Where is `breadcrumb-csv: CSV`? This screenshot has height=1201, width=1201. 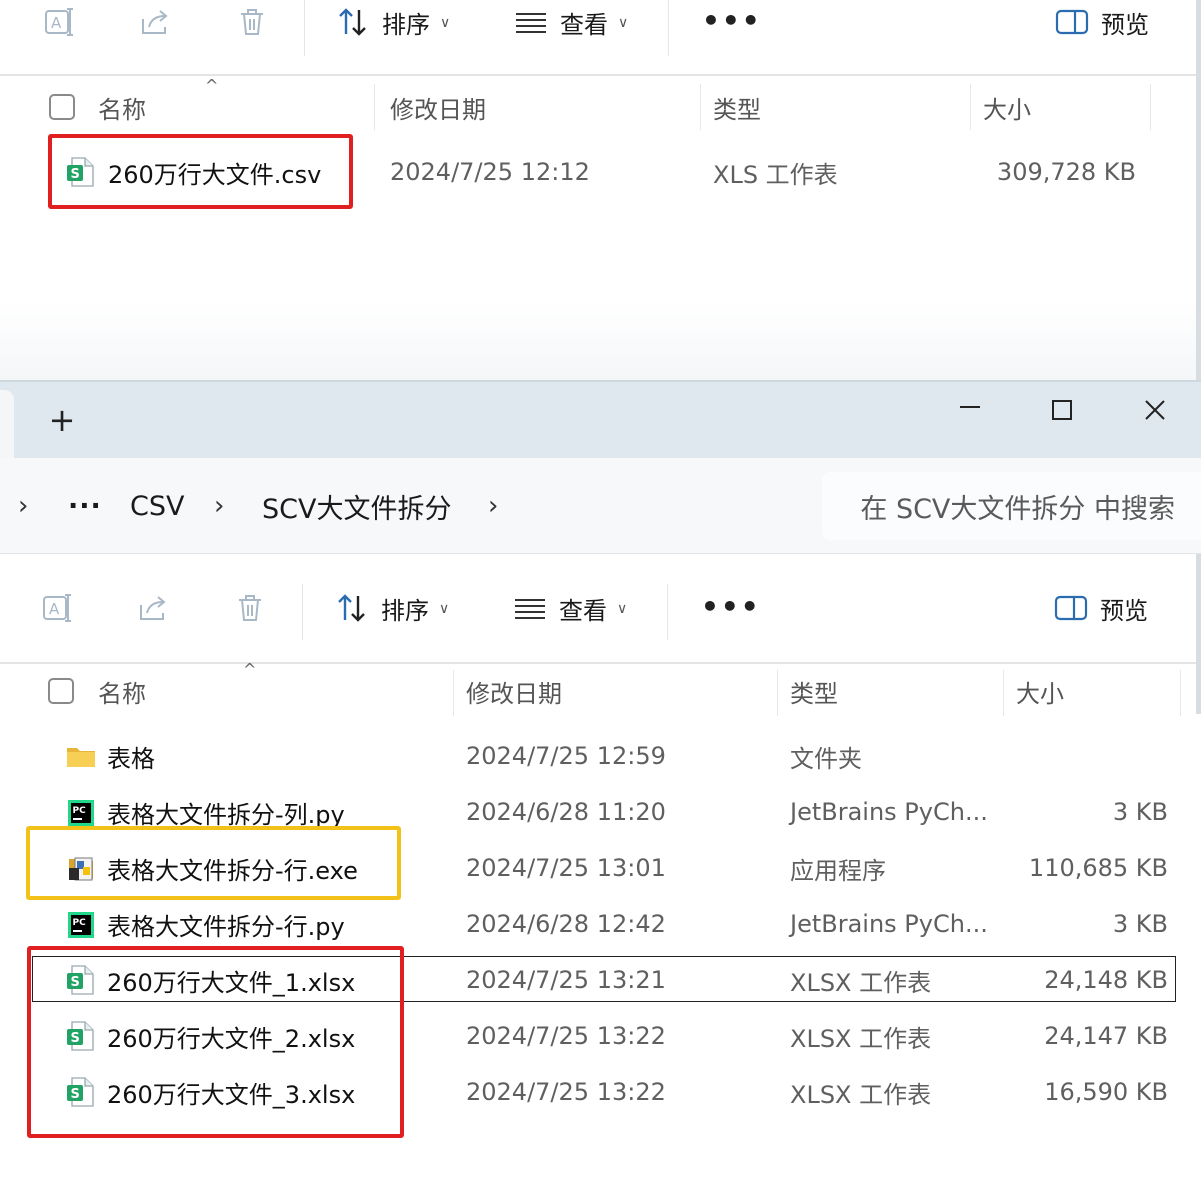
breadcrumb-csv: CSV is located at coordinates (157, 506).